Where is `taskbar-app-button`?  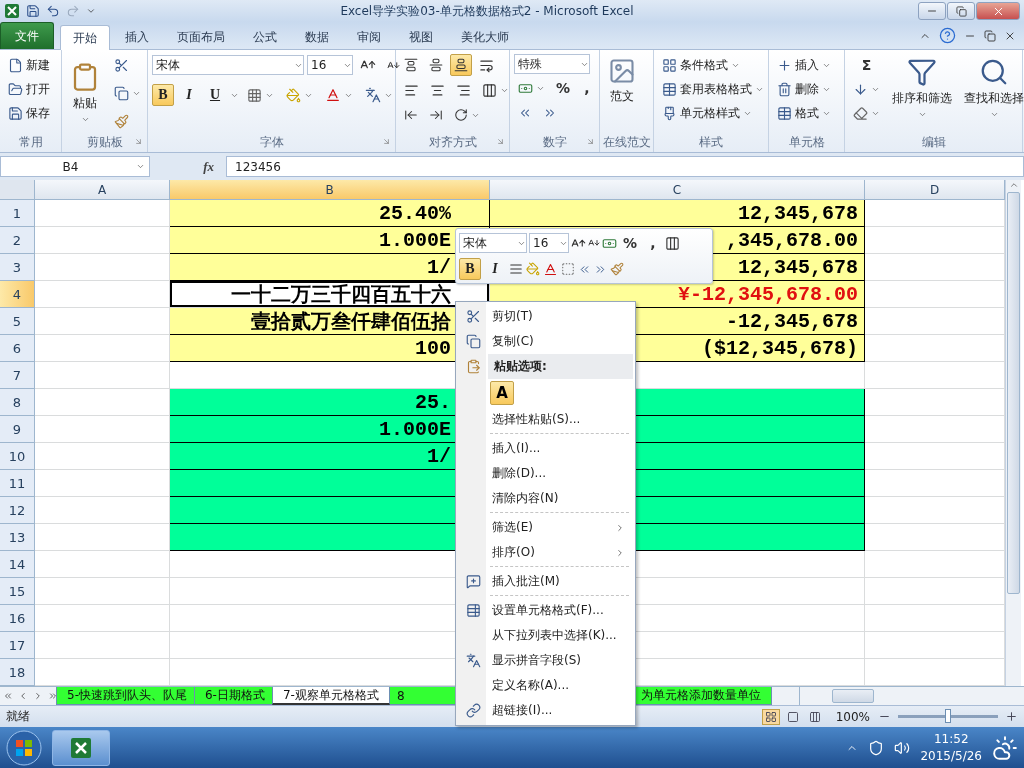 taskbar-app-button is located at coordinates (81, 747).